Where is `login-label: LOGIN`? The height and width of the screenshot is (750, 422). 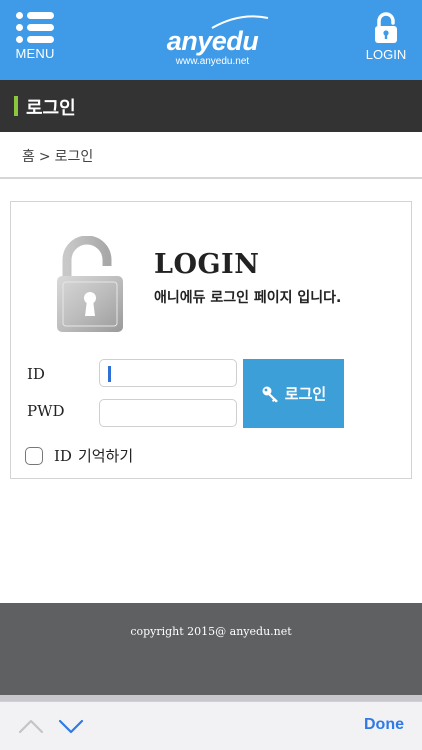
login-label: LOGIN is located at coordinates (386, 54).